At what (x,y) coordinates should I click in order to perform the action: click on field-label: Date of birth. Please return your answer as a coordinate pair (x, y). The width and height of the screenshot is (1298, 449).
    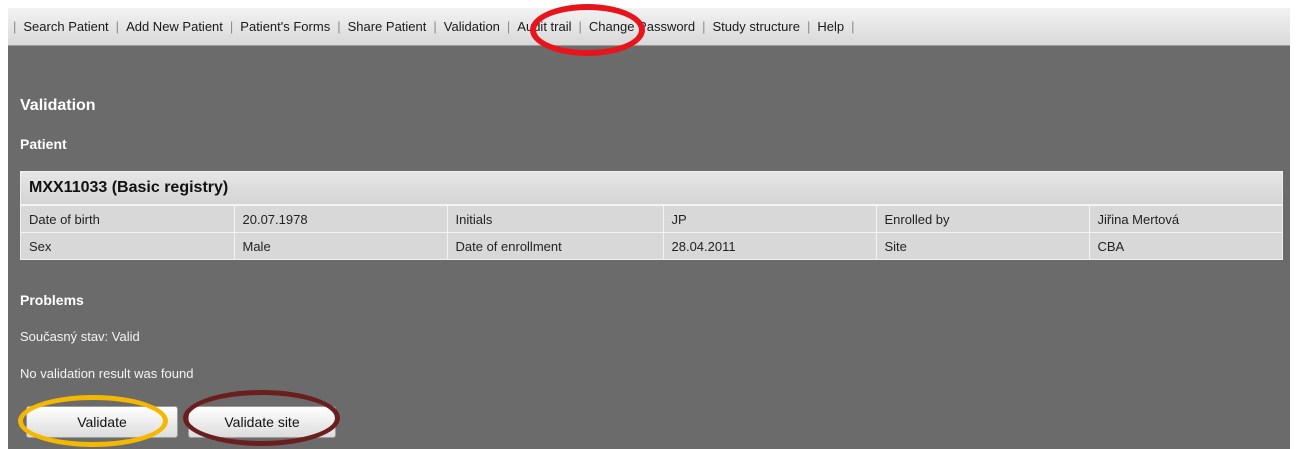
    Looking at the image, I should click on (128, 219).